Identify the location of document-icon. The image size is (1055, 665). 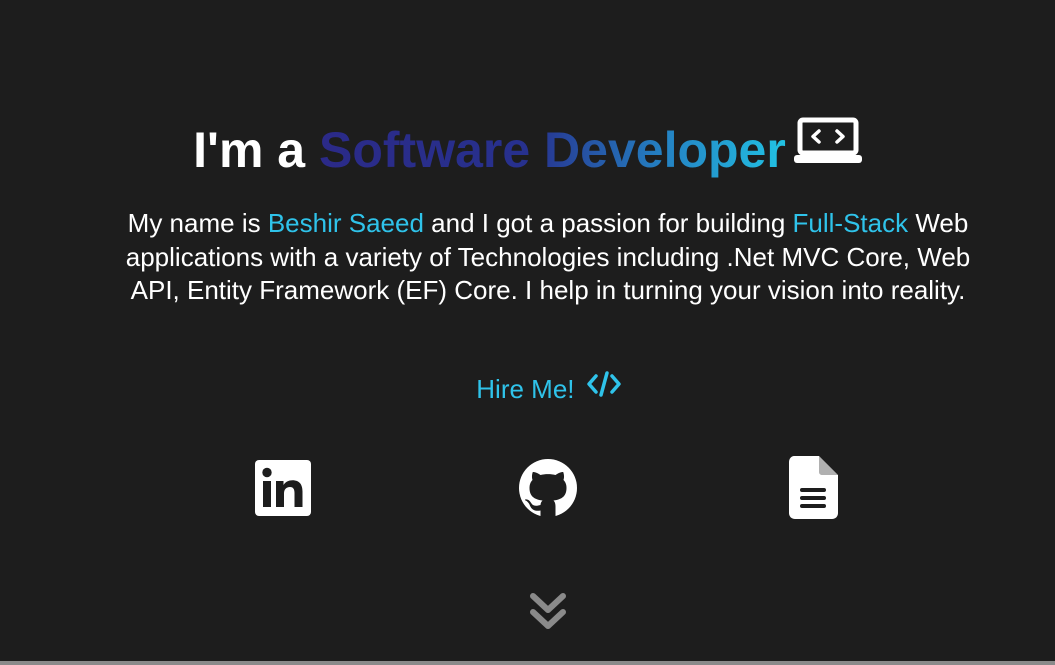
(813, 487).